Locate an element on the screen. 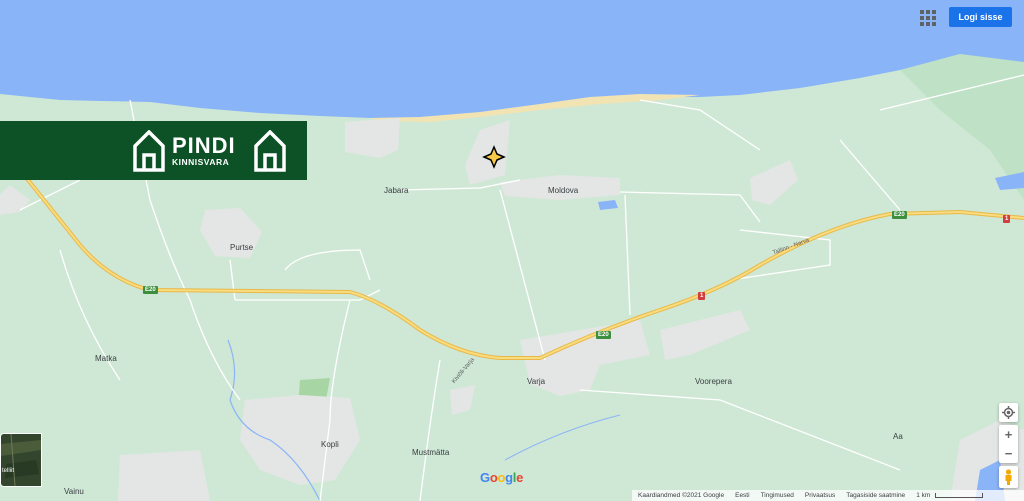 The height and width of the screenshot is (501, 1024). country-link: Eesti is located at coordinates (742, 495).